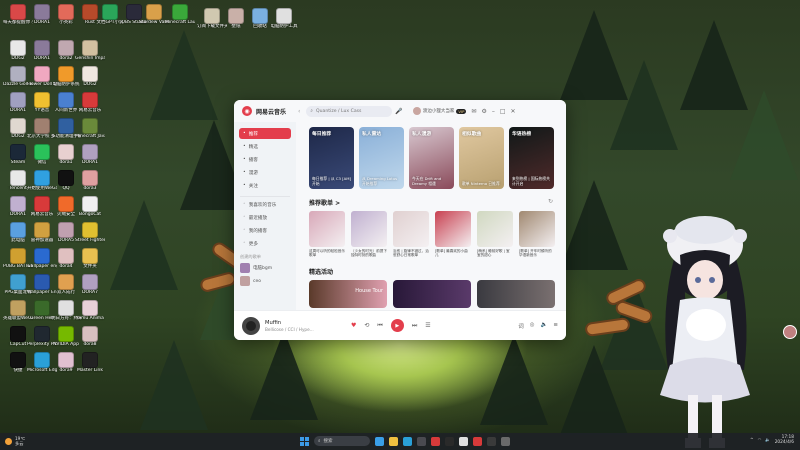  Describe the element at coordinates (453, 234) in the screenshot. I see `playlist-card: [歌单] 最喜欢的小曲儿` at that location.